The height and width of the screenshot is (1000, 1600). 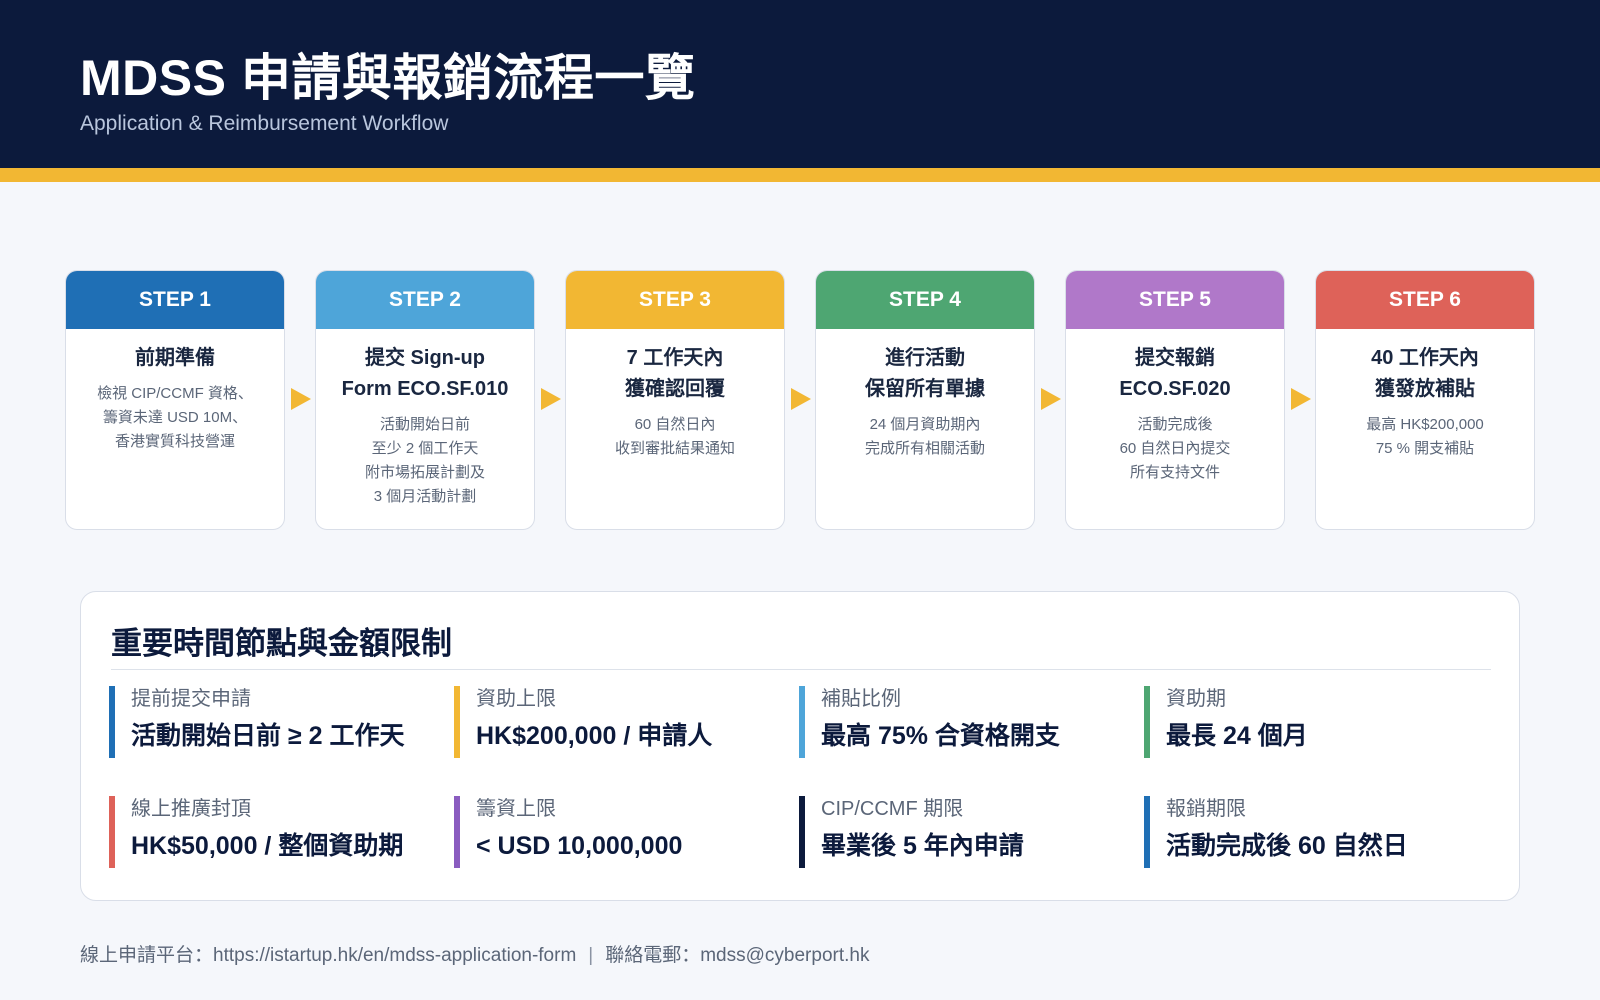 I want to click on step-label: STEP 1, so click(x=175, y=300).